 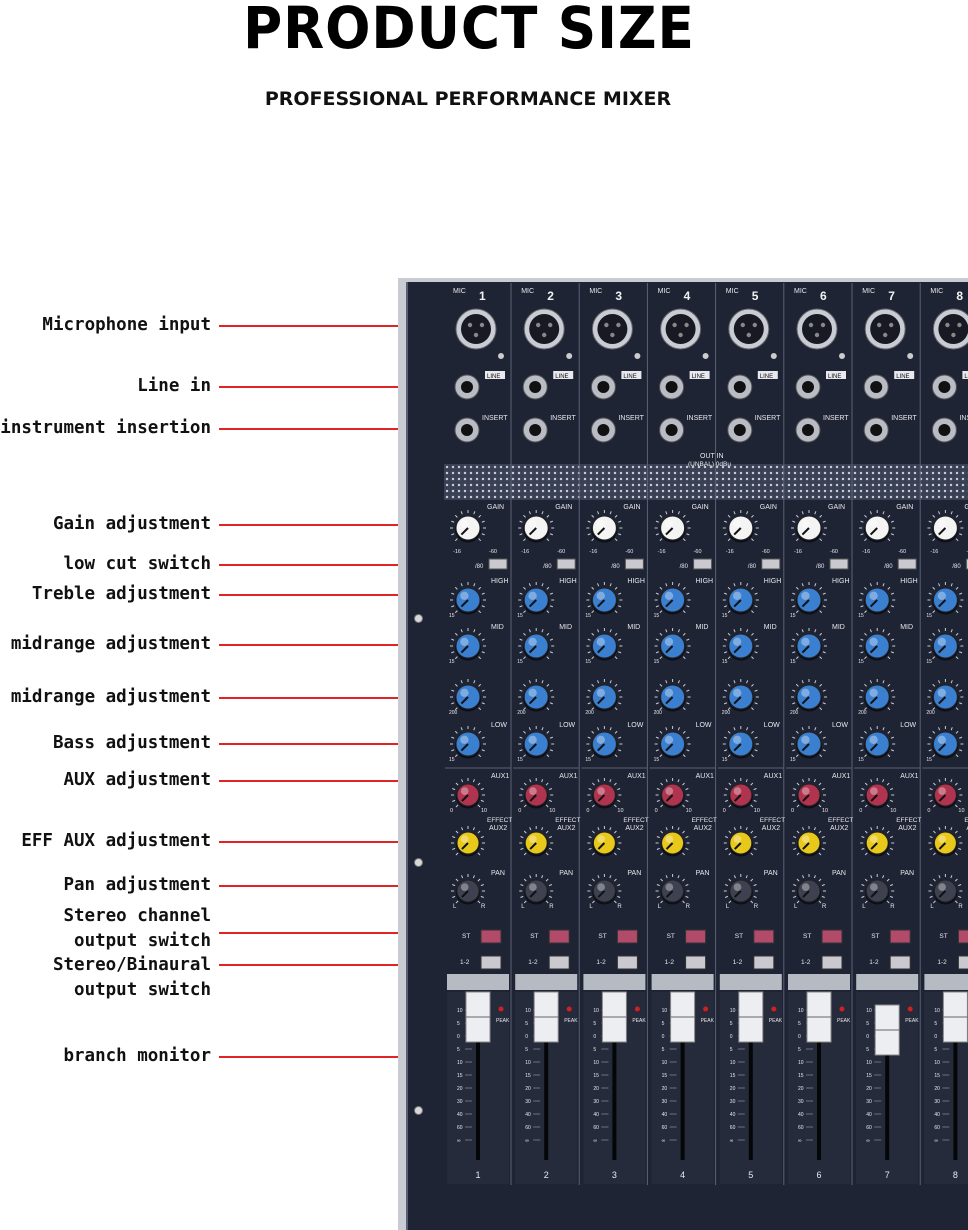 I want to click on callout-label: low cut switch, so click(x=137, y=564).